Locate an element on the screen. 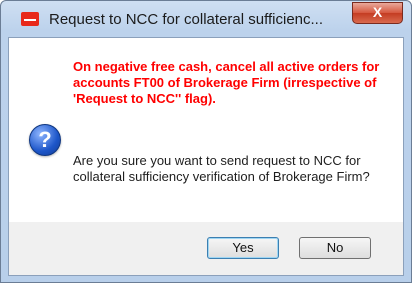 The image size is (414, 285). close-icon: X is located at coordinates (377, 12).